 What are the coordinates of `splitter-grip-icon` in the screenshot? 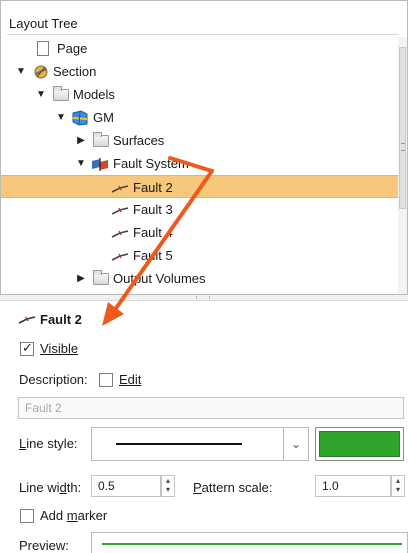 It's located at (203, 297).